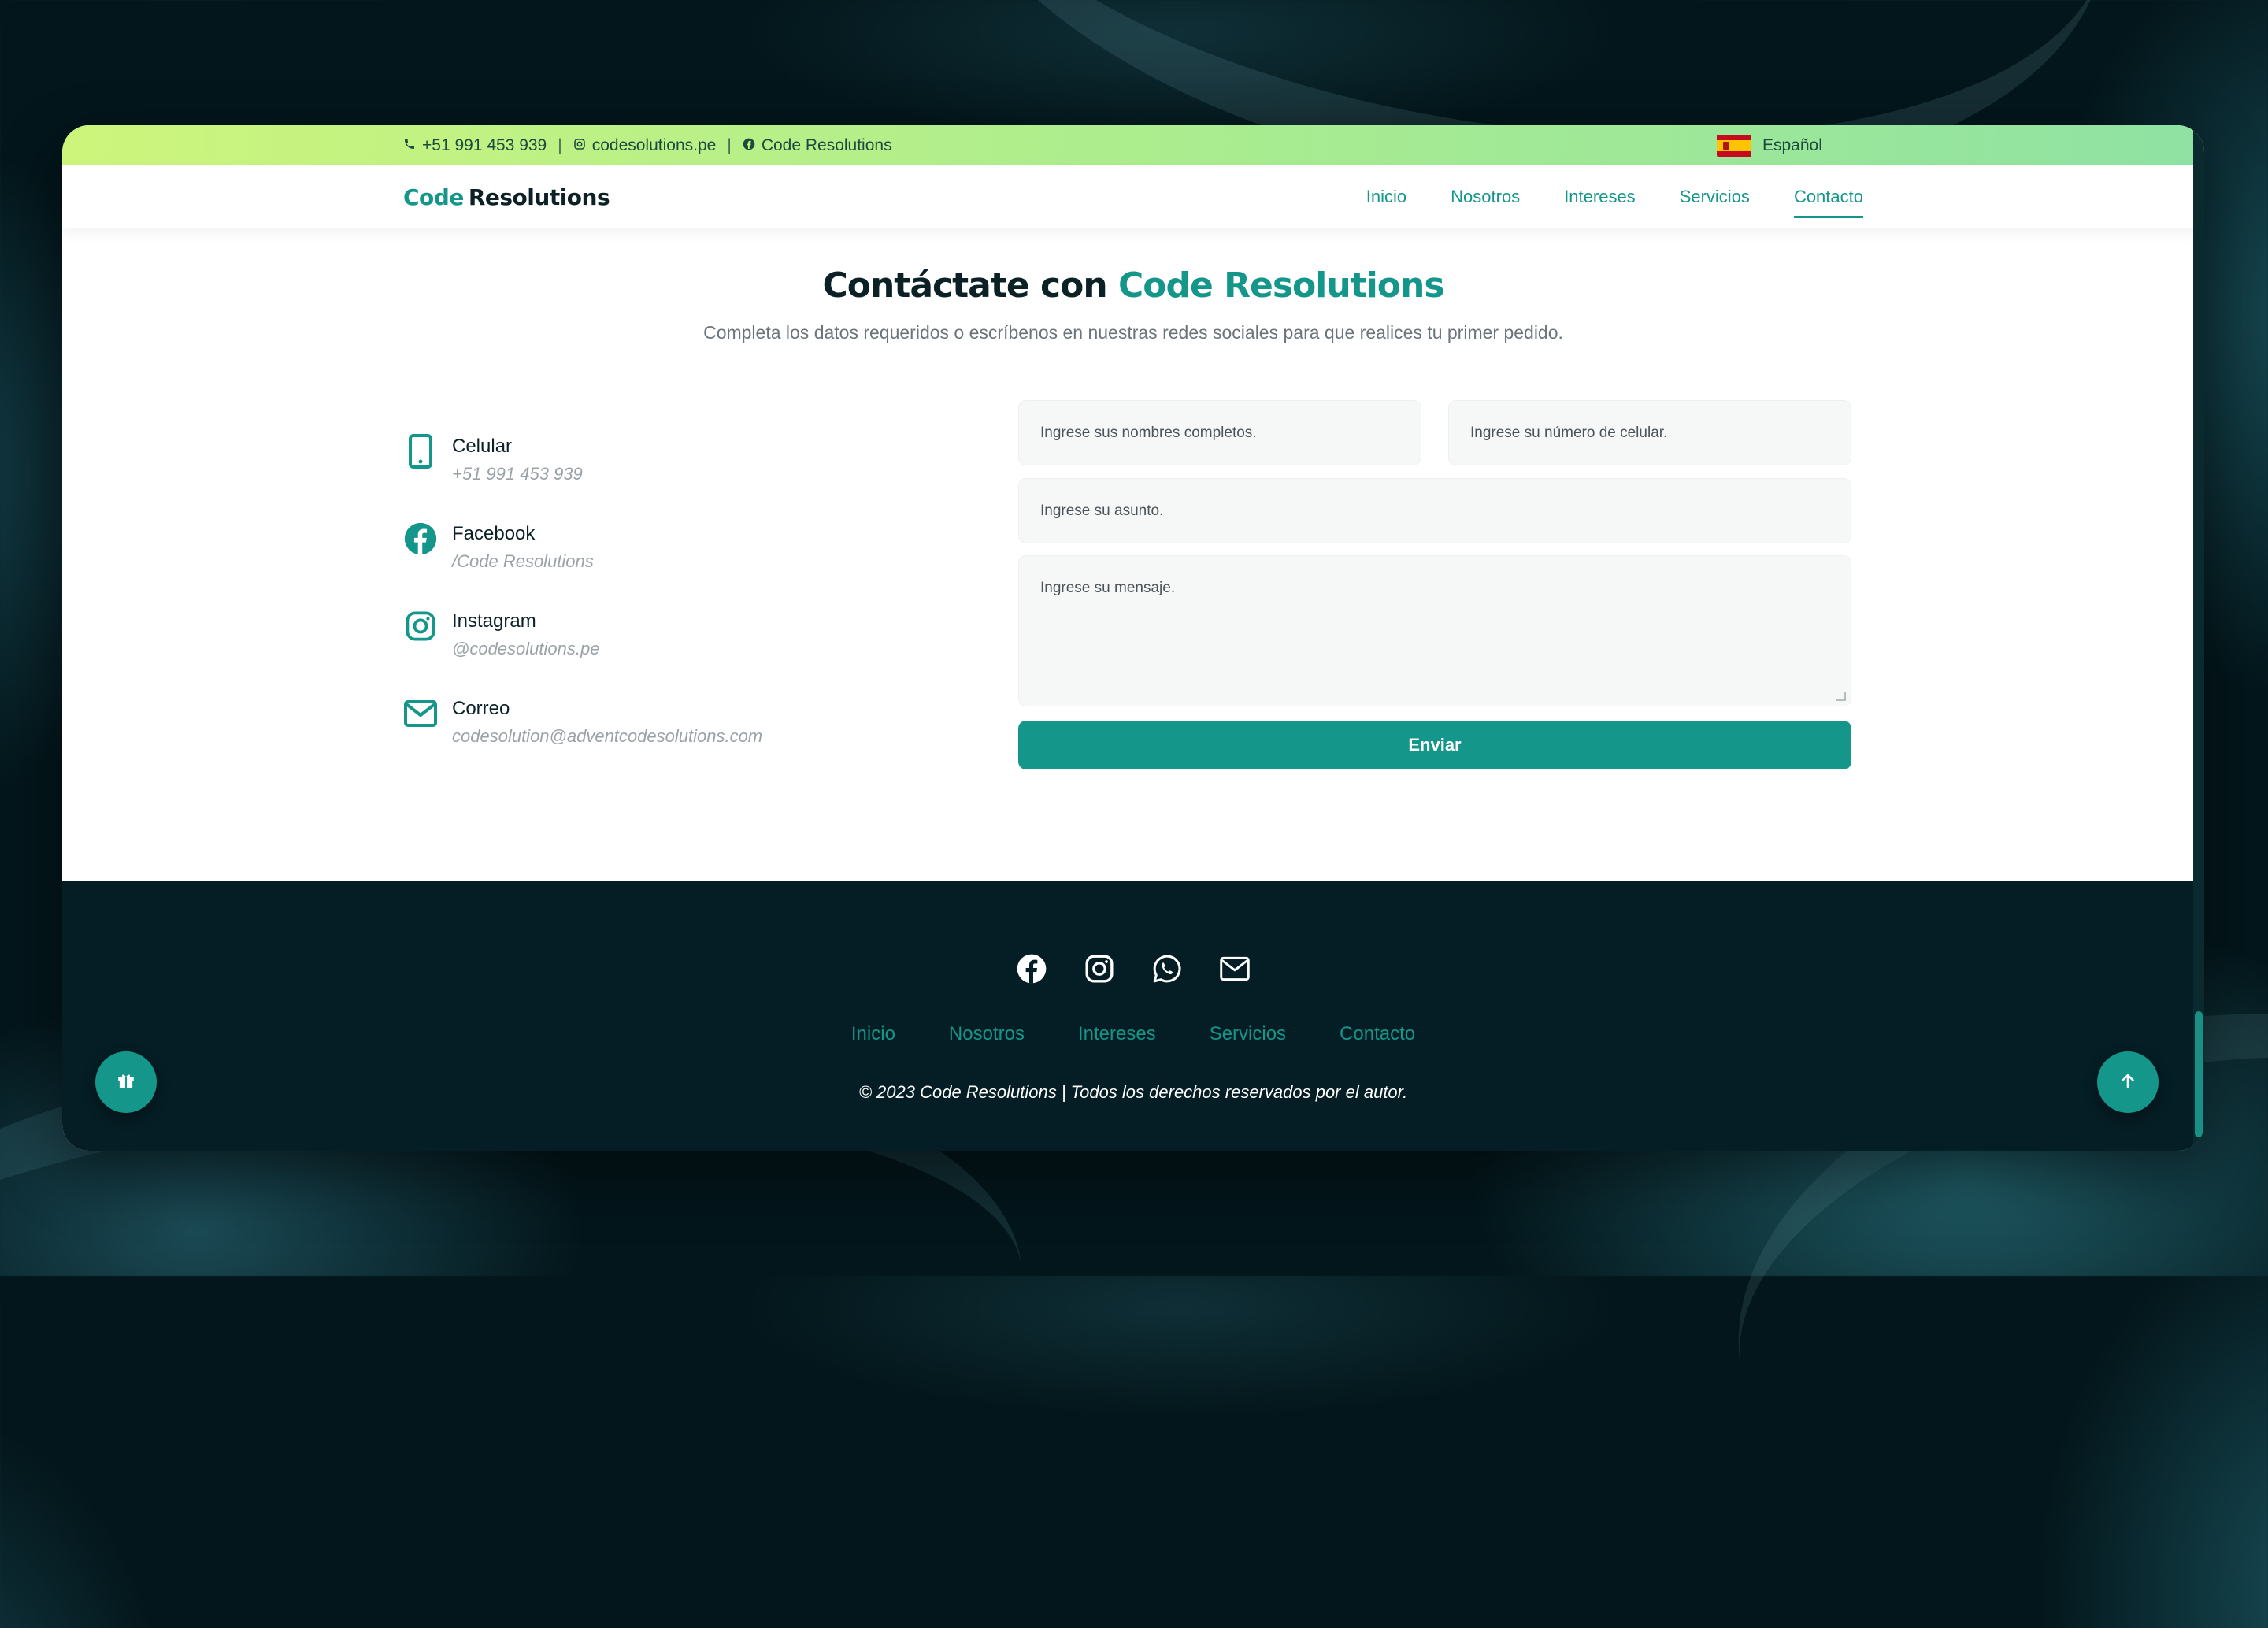  Describe the element at coordinates (517, 474) in the screenshot. I see `contact-item-value: +51 991 453 939` at that location.